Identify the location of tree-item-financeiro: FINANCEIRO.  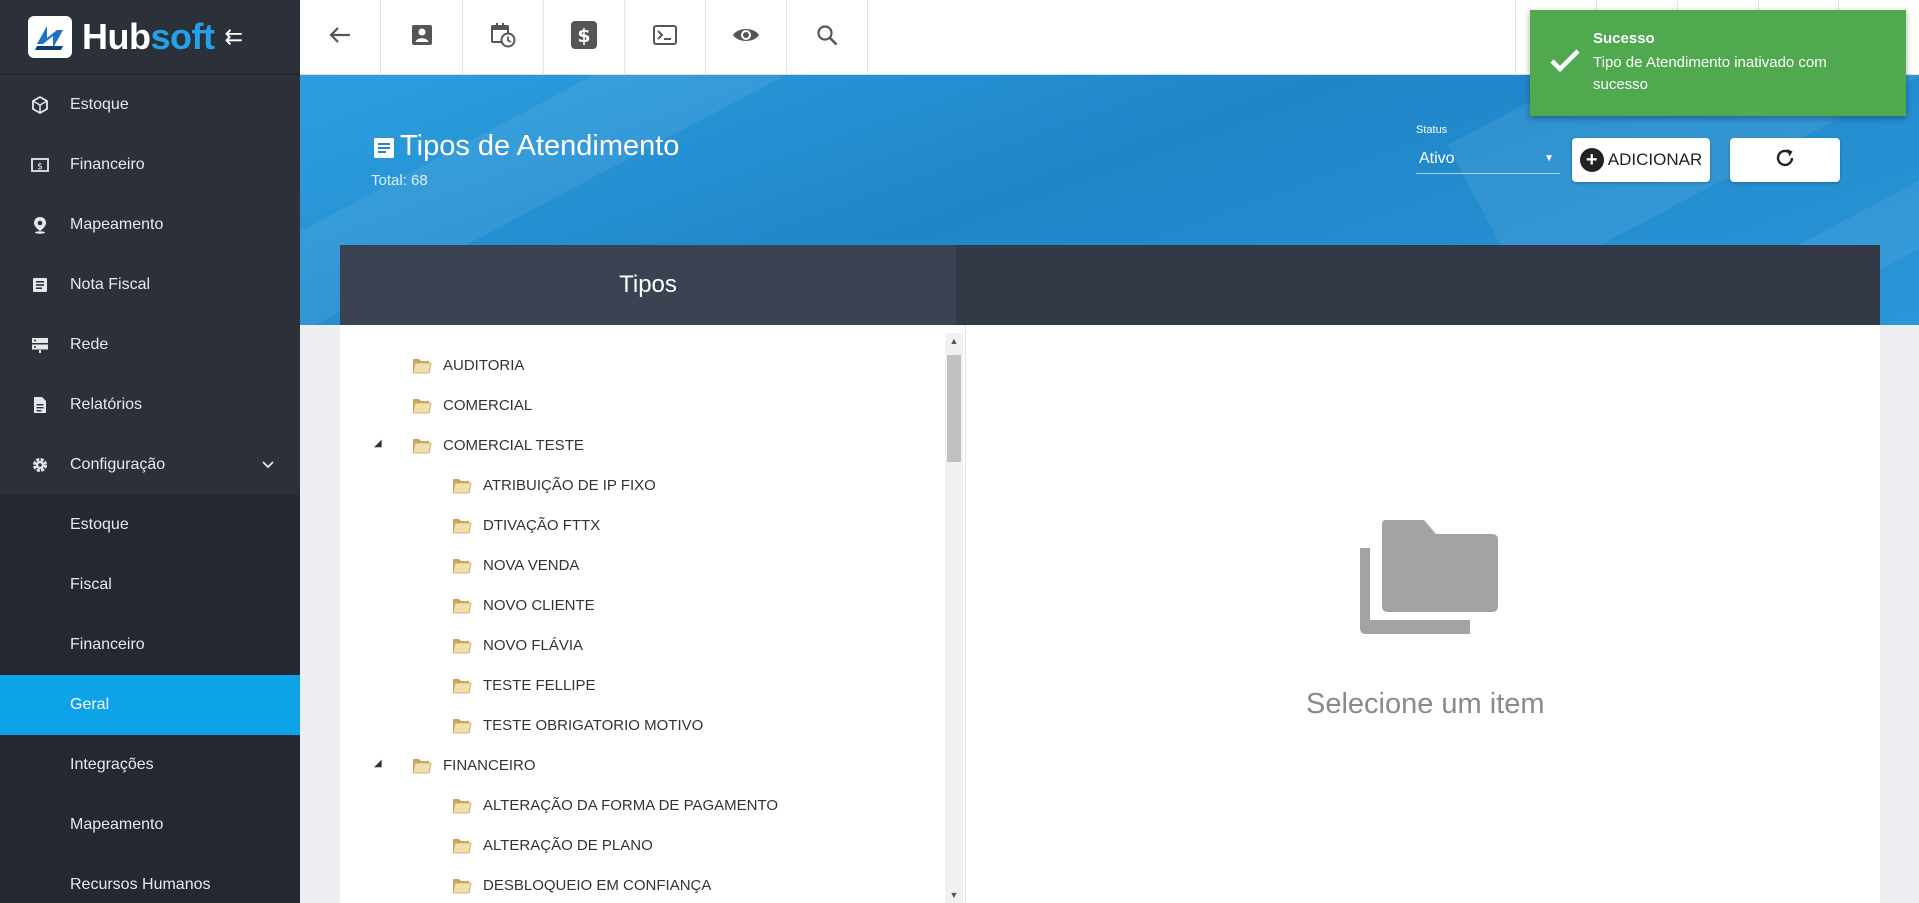
(474, 765).